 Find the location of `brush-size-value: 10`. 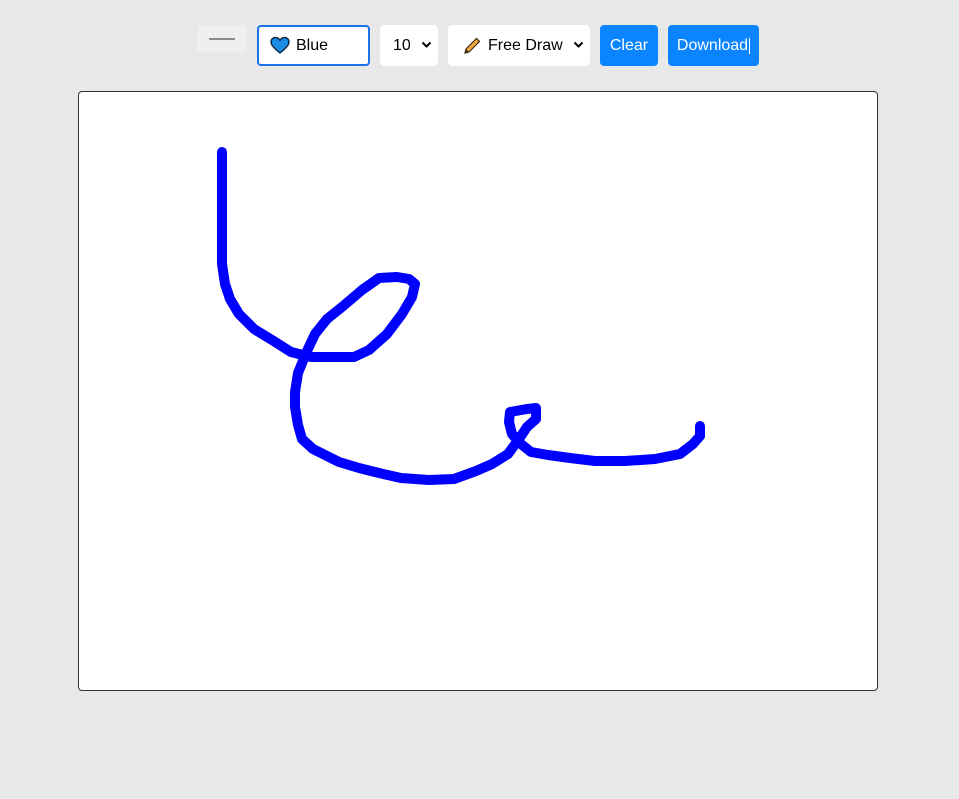

brush-size-value: 10 is located at coordinates (402, 45).